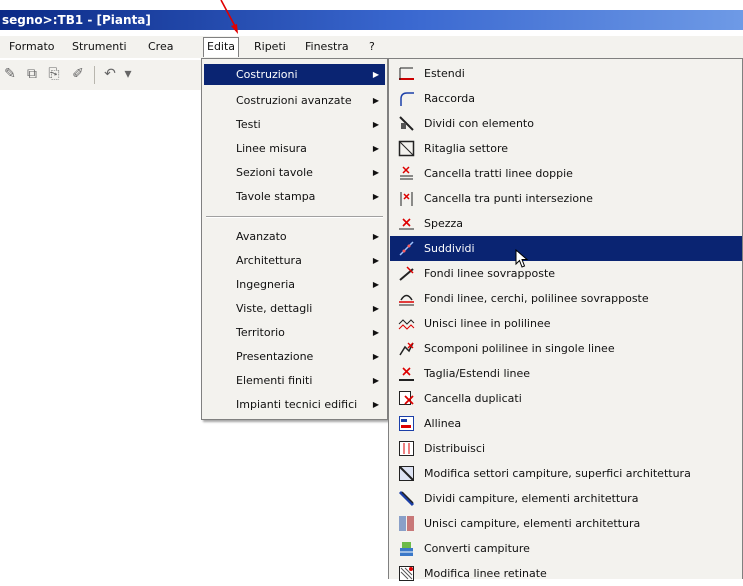  What do you see at coordinates (371, 20) in the screenshot?
I see `window-title-bar: segno>:TB1 - [Pianta]` at bounding box center [371, 20].